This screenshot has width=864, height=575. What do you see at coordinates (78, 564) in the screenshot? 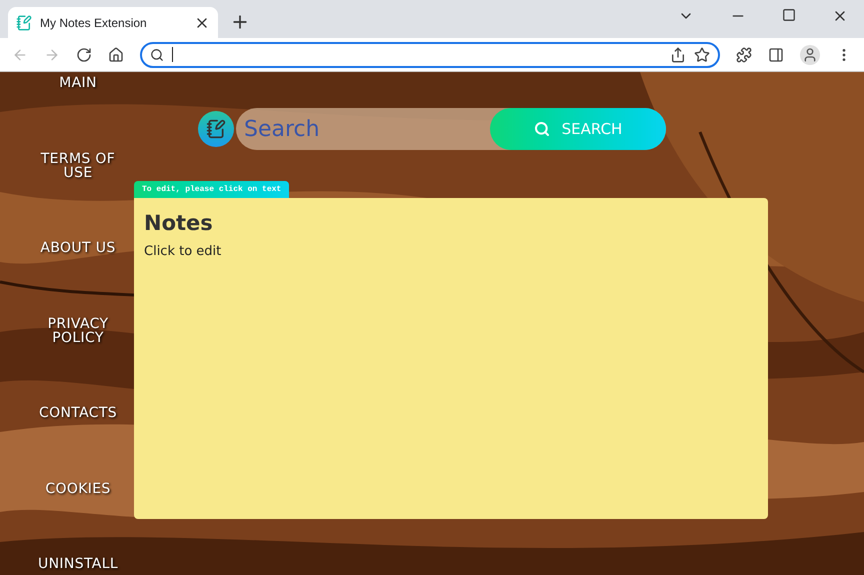
I see `nav-link: UNINSTALL` at bounding box center [78, 564].